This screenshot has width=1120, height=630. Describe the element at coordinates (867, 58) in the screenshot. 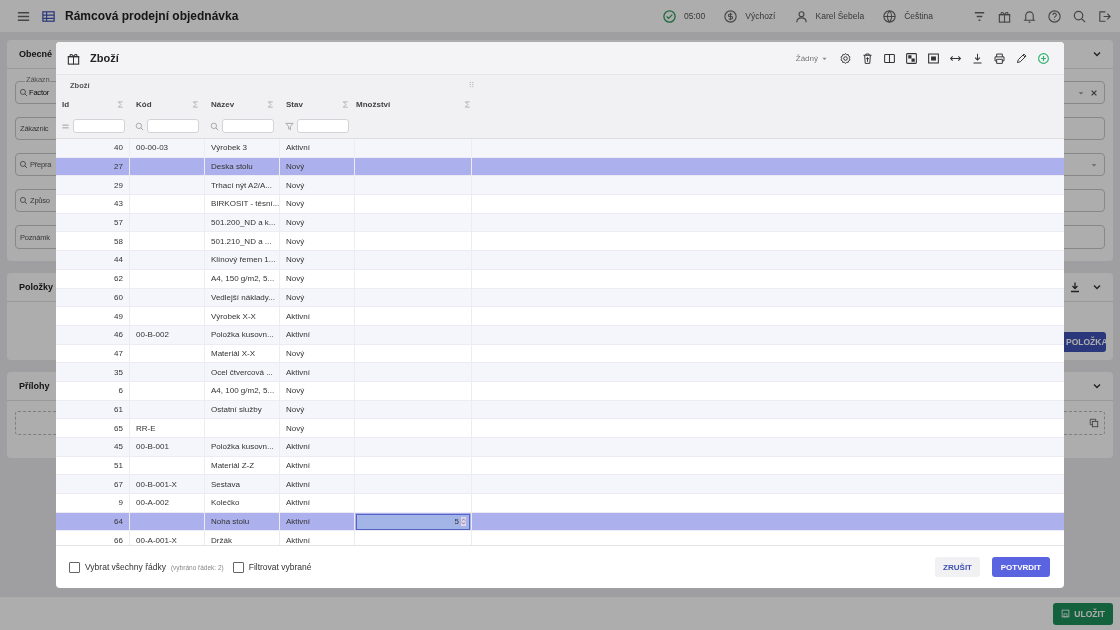

I see `trash-icon` at that location.